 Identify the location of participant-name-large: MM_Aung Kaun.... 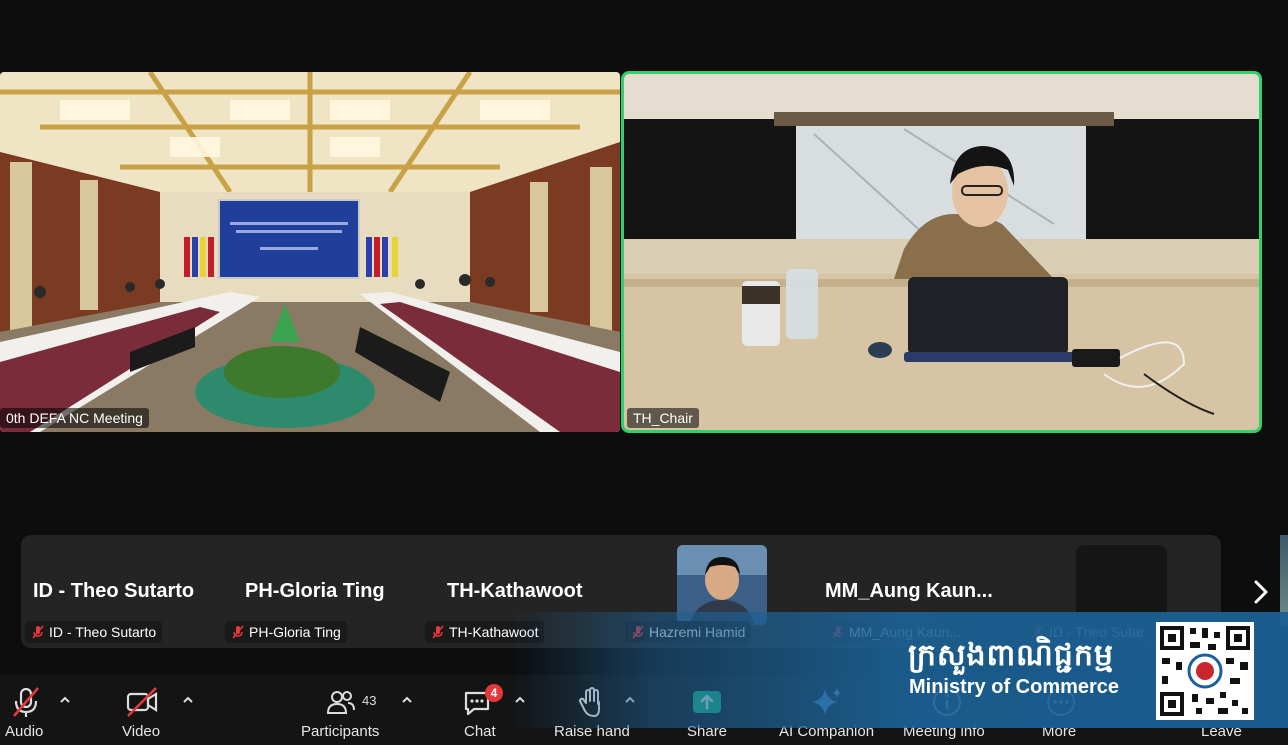
(909, 591).